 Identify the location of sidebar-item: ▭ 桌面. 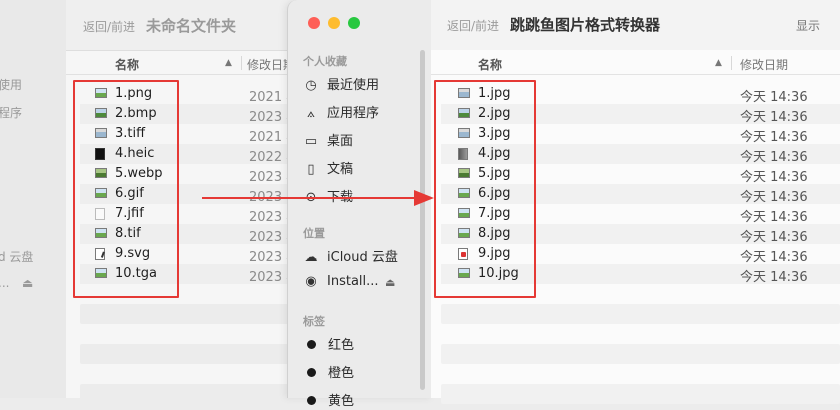
(328, 140).